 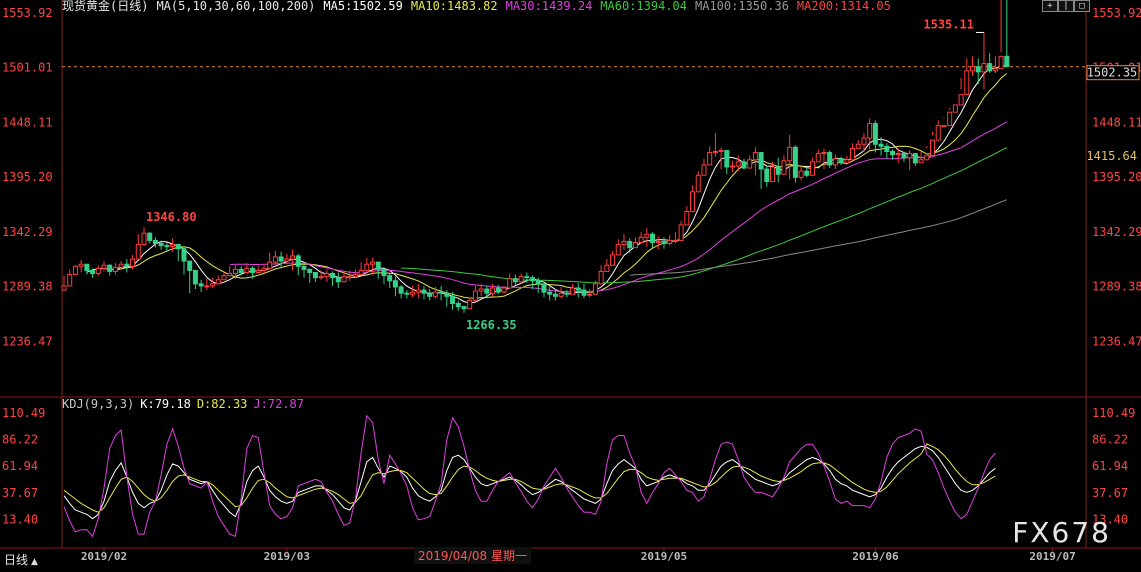 I want to click on price-tick-left: 1501.01, so click(x=27, y=68).